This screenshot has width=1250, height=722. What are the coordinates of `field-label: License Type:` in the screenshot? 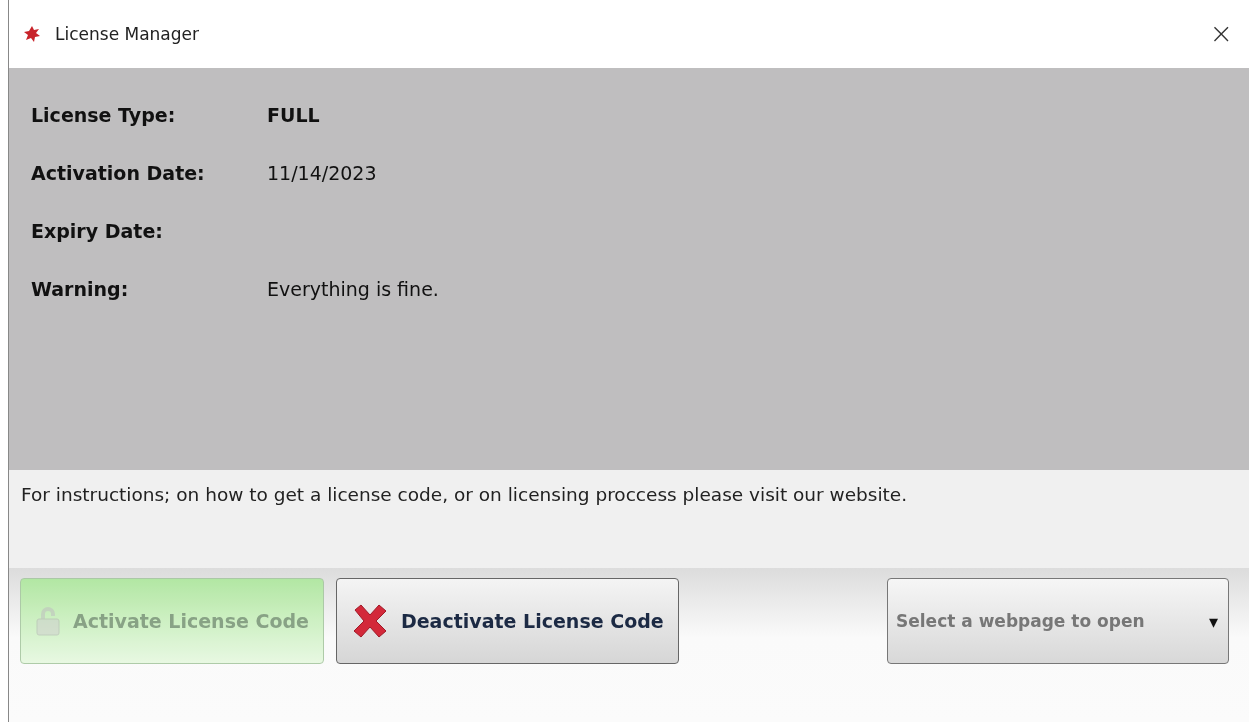 It's located at (104, 115).